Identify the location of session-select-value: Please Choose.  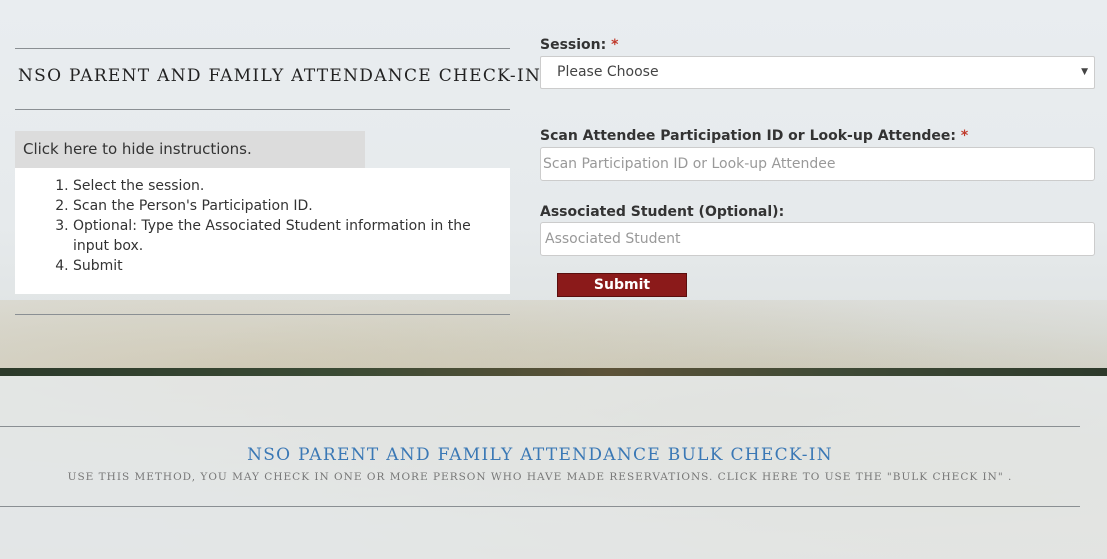
(608, 72).